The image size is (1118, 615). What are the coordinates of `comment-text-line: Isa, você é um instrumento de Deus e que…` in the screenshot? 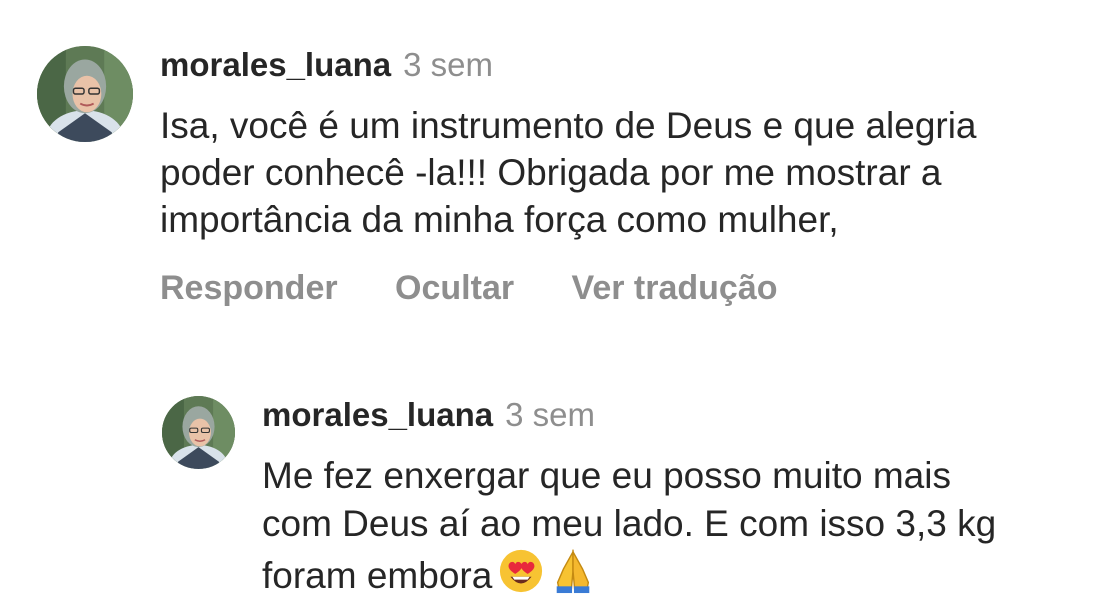 It's located at (568, 125).